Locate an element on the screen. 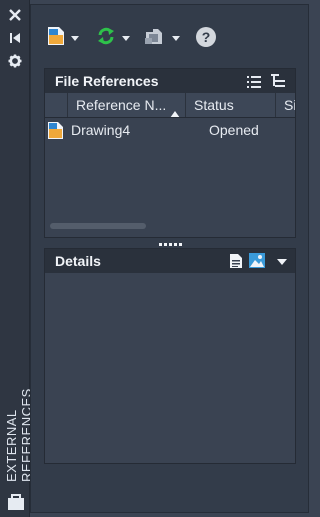  horizontal-scrollbar is located at coordinates (98, 226).